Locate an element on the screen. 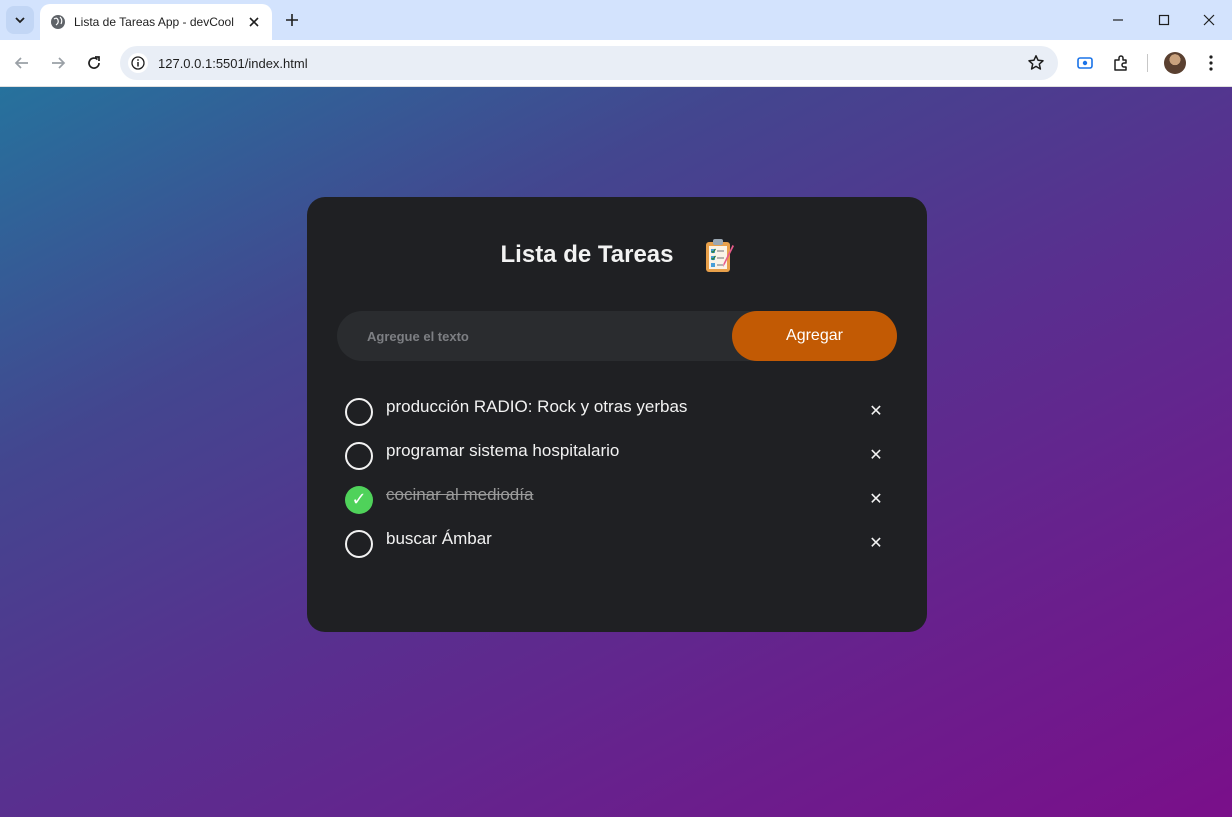 This screenshot has width=1232, height=817. star-icon is located at coordinates (1036, 63).